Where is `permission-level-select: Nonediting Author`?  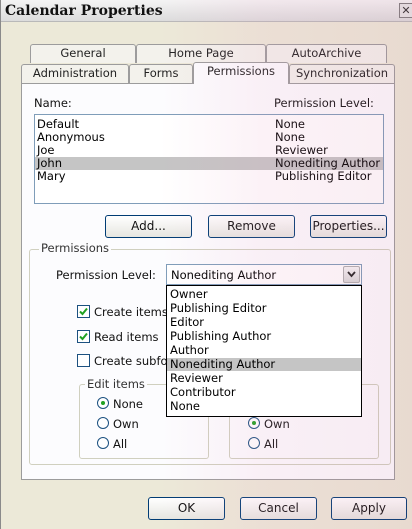 permission-level-select: Nonediting Author is located at coordinates (264, 274).